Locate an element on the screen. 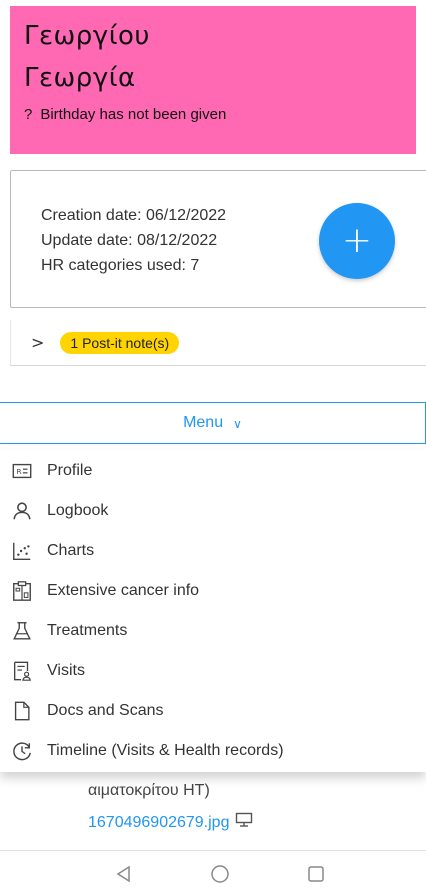 Image resolution: width=426 pixels, height=894 pixels. menu-item-charts: Charts is located at coordinates (52, 551).